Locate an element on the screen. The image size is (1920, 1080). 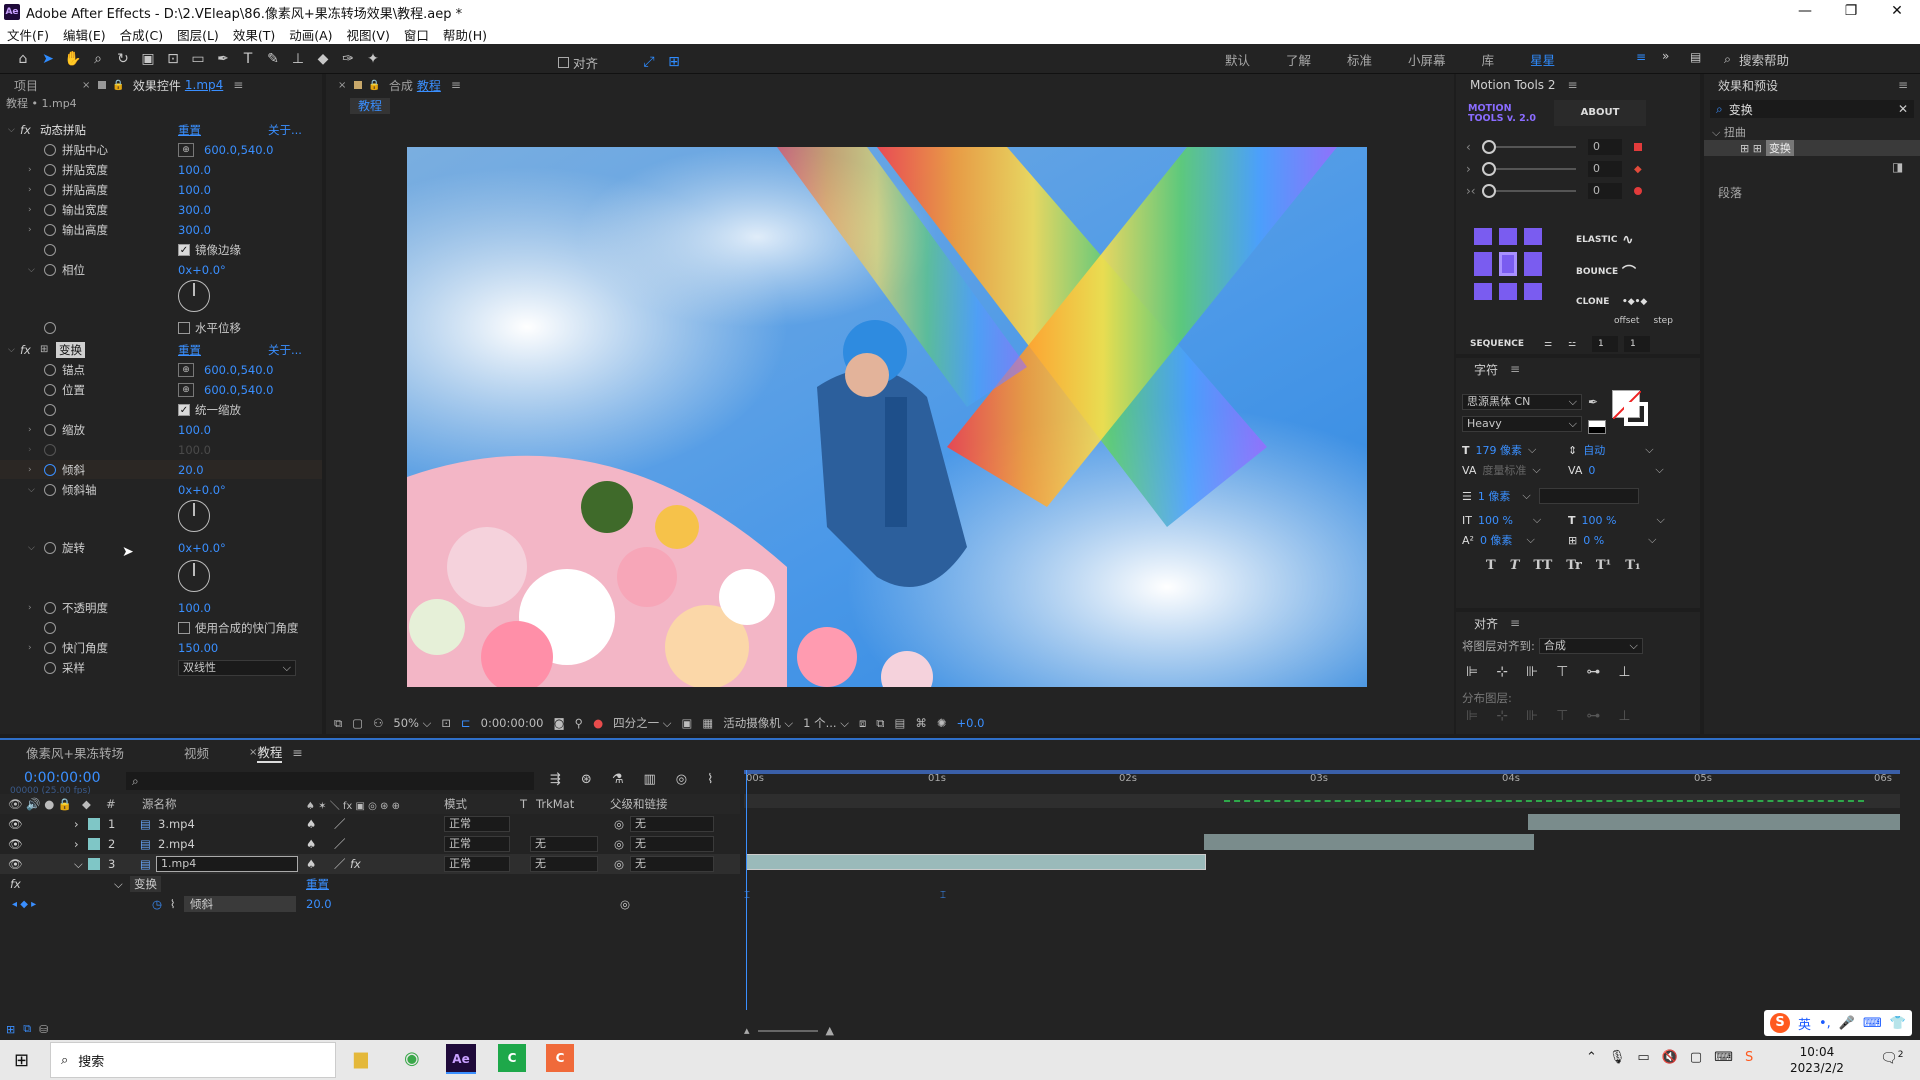
anchor-top-right is located at coordinates (1533, 237).